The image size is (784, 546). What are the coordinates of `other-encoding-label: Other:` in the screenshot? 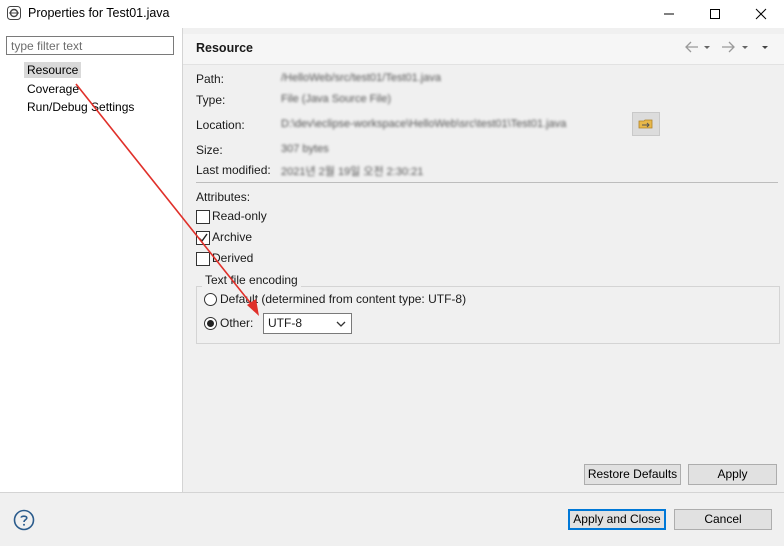 It's located at (237, 323).